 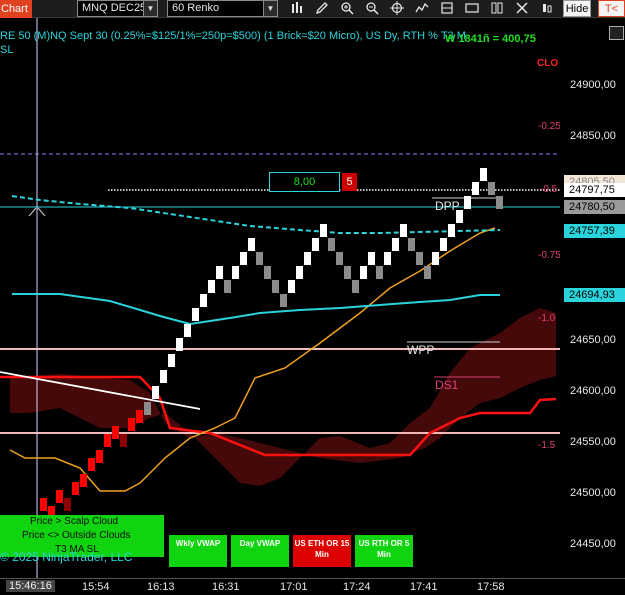 What do you see at coordinates (447, 9) in the screenshot?
I see `strategies-icon` at bounding box center [447, 9].